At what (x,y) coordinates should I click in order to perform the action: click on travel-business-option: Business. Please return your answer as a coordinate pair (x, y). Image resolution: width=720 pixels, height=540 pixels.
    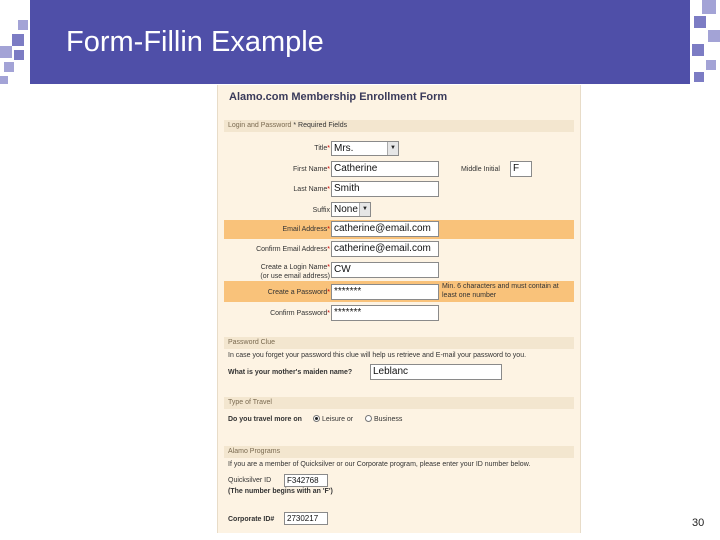
    Looking at the image, I should click on (383, 419).